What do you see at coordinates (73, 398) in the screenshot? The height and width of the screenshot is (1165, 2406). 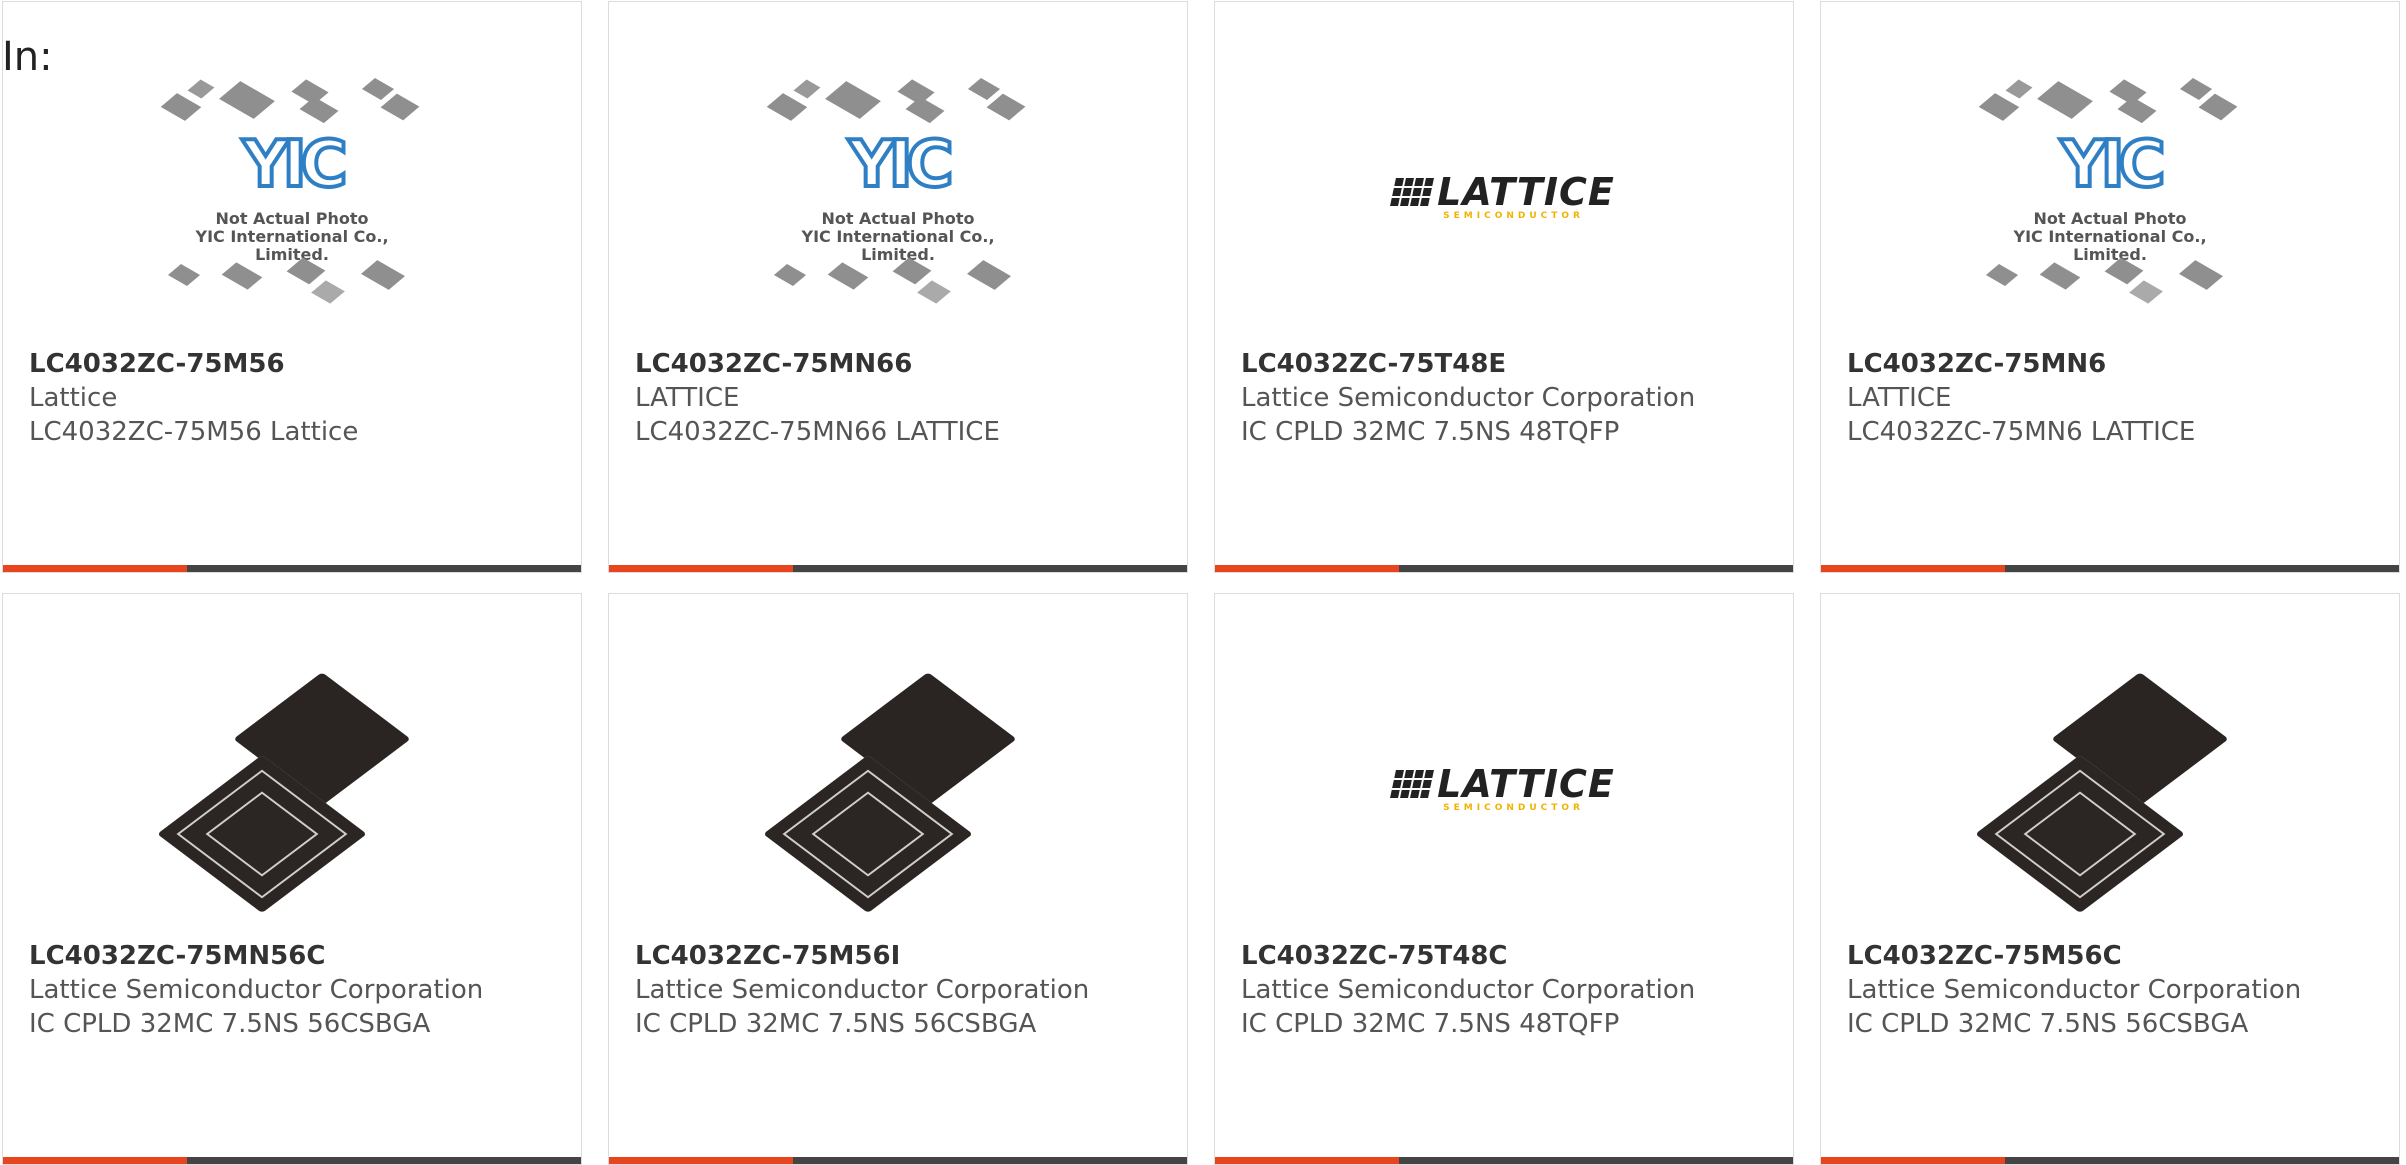 I see `manufacturer: Lattice` at bounding box center [73, 398].